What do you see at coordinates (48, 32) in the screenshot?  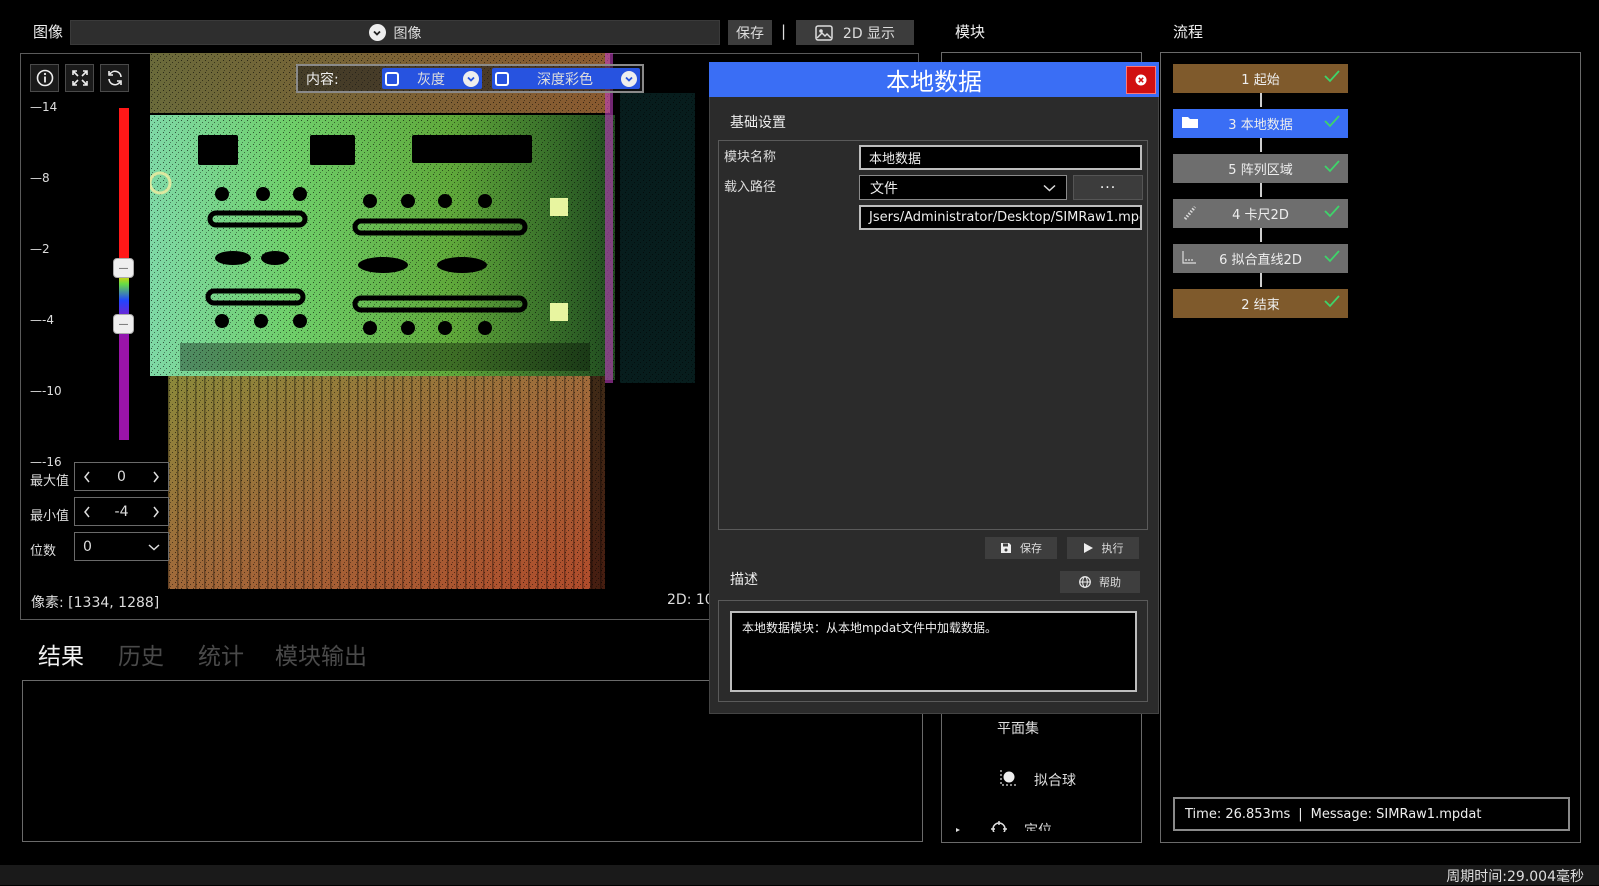 I see `image-section-title: 图像` at bounding box center [48, 32].